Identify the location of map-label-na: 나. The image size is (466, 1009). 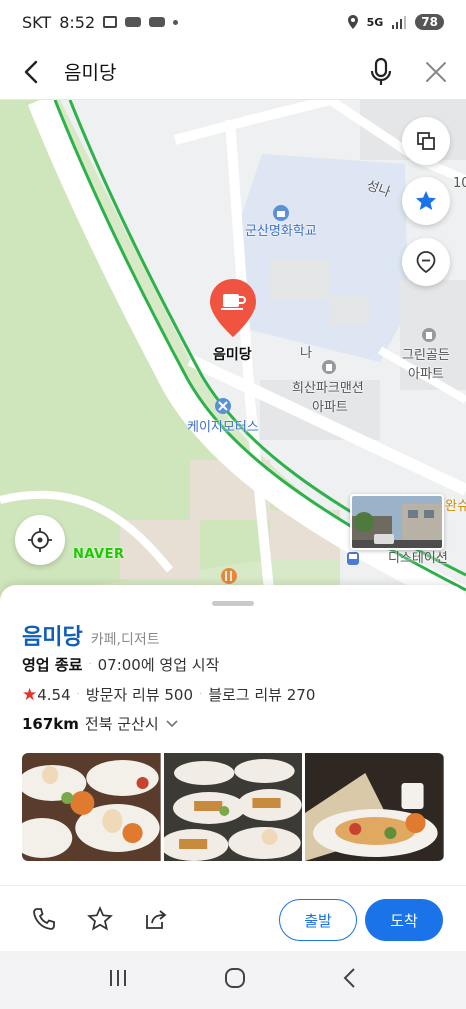
(306, 353).